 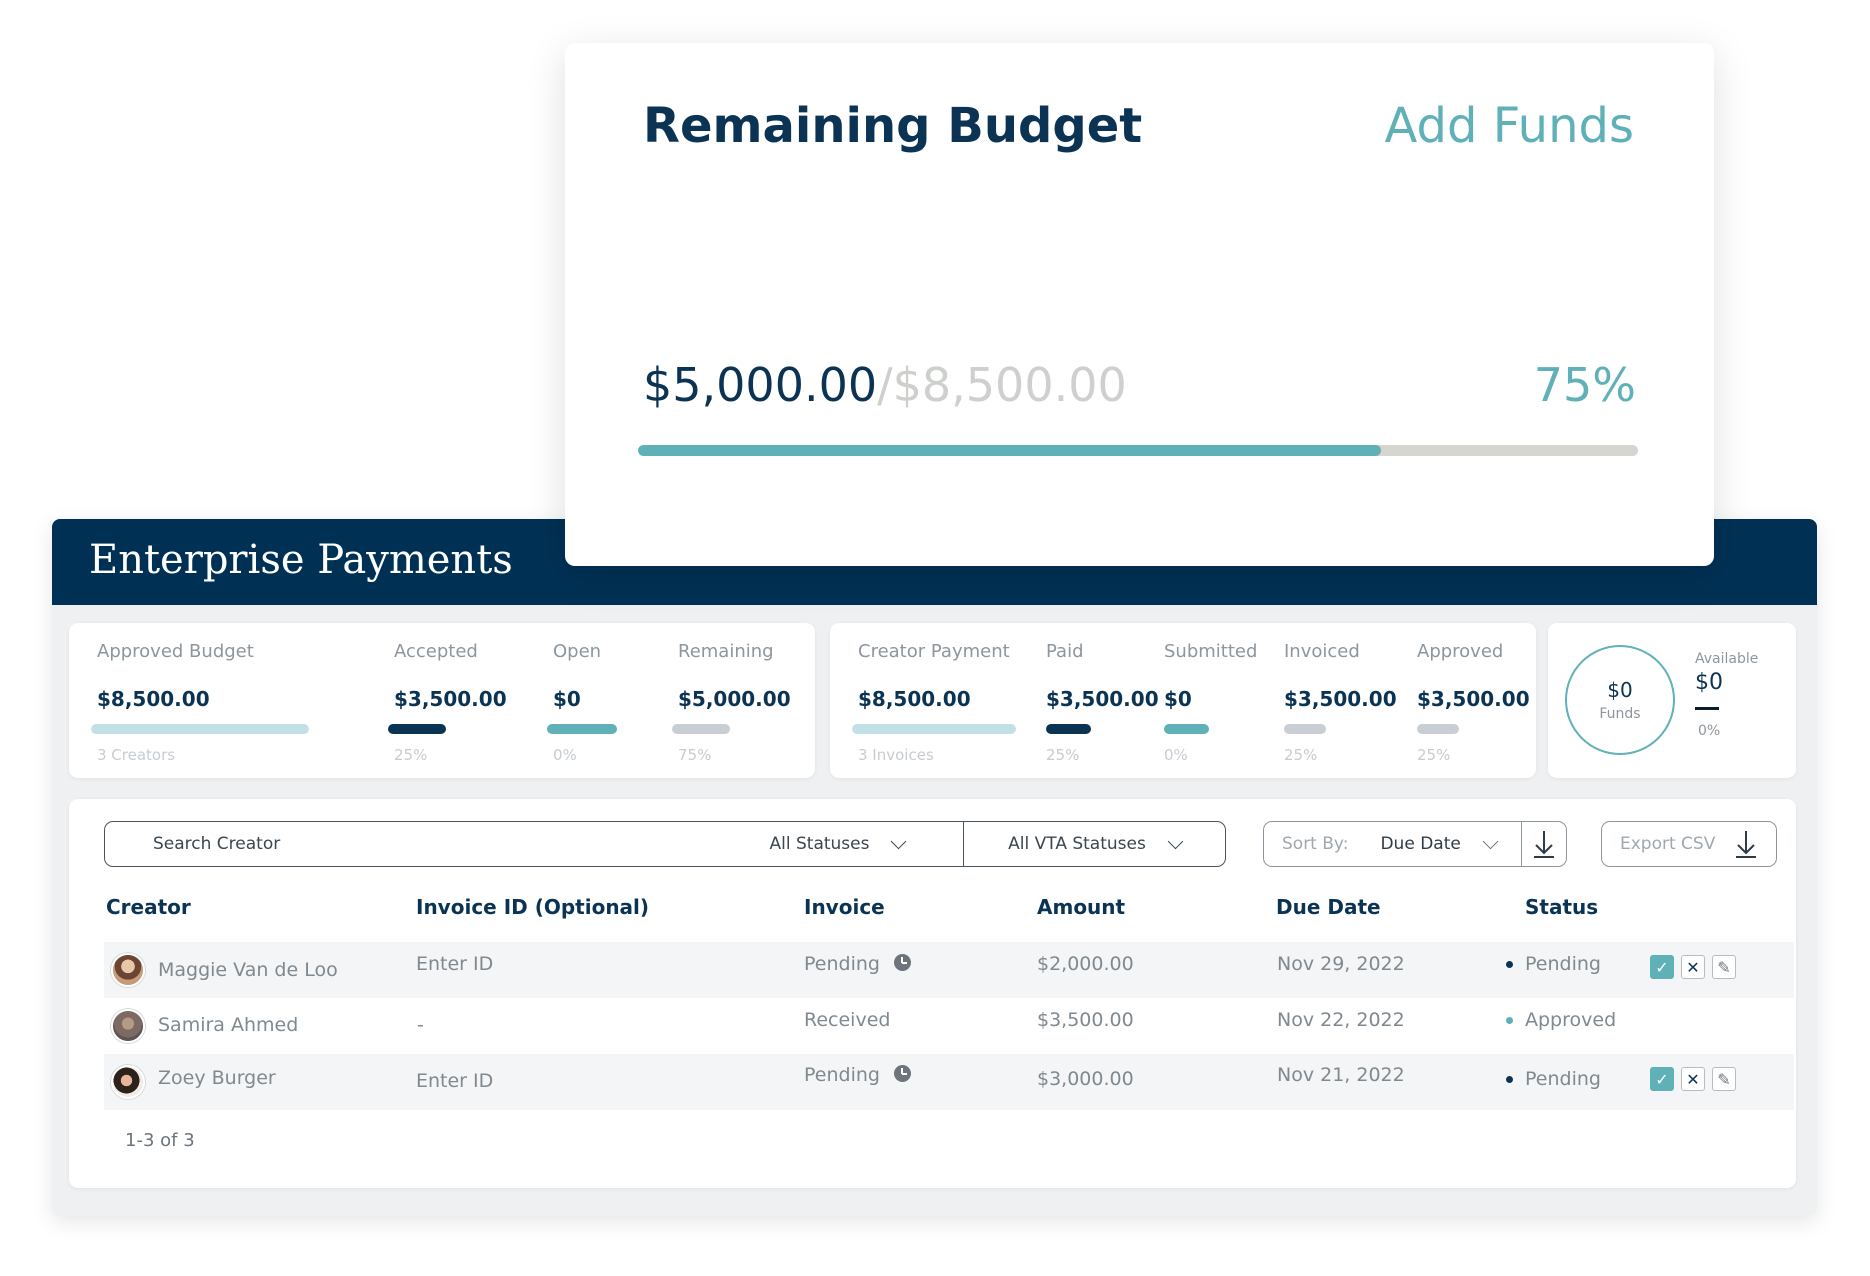 I want to click on stat-approved-budget: Approved Budget $8,500.00 3 Creators, so click(x=200, y=702).